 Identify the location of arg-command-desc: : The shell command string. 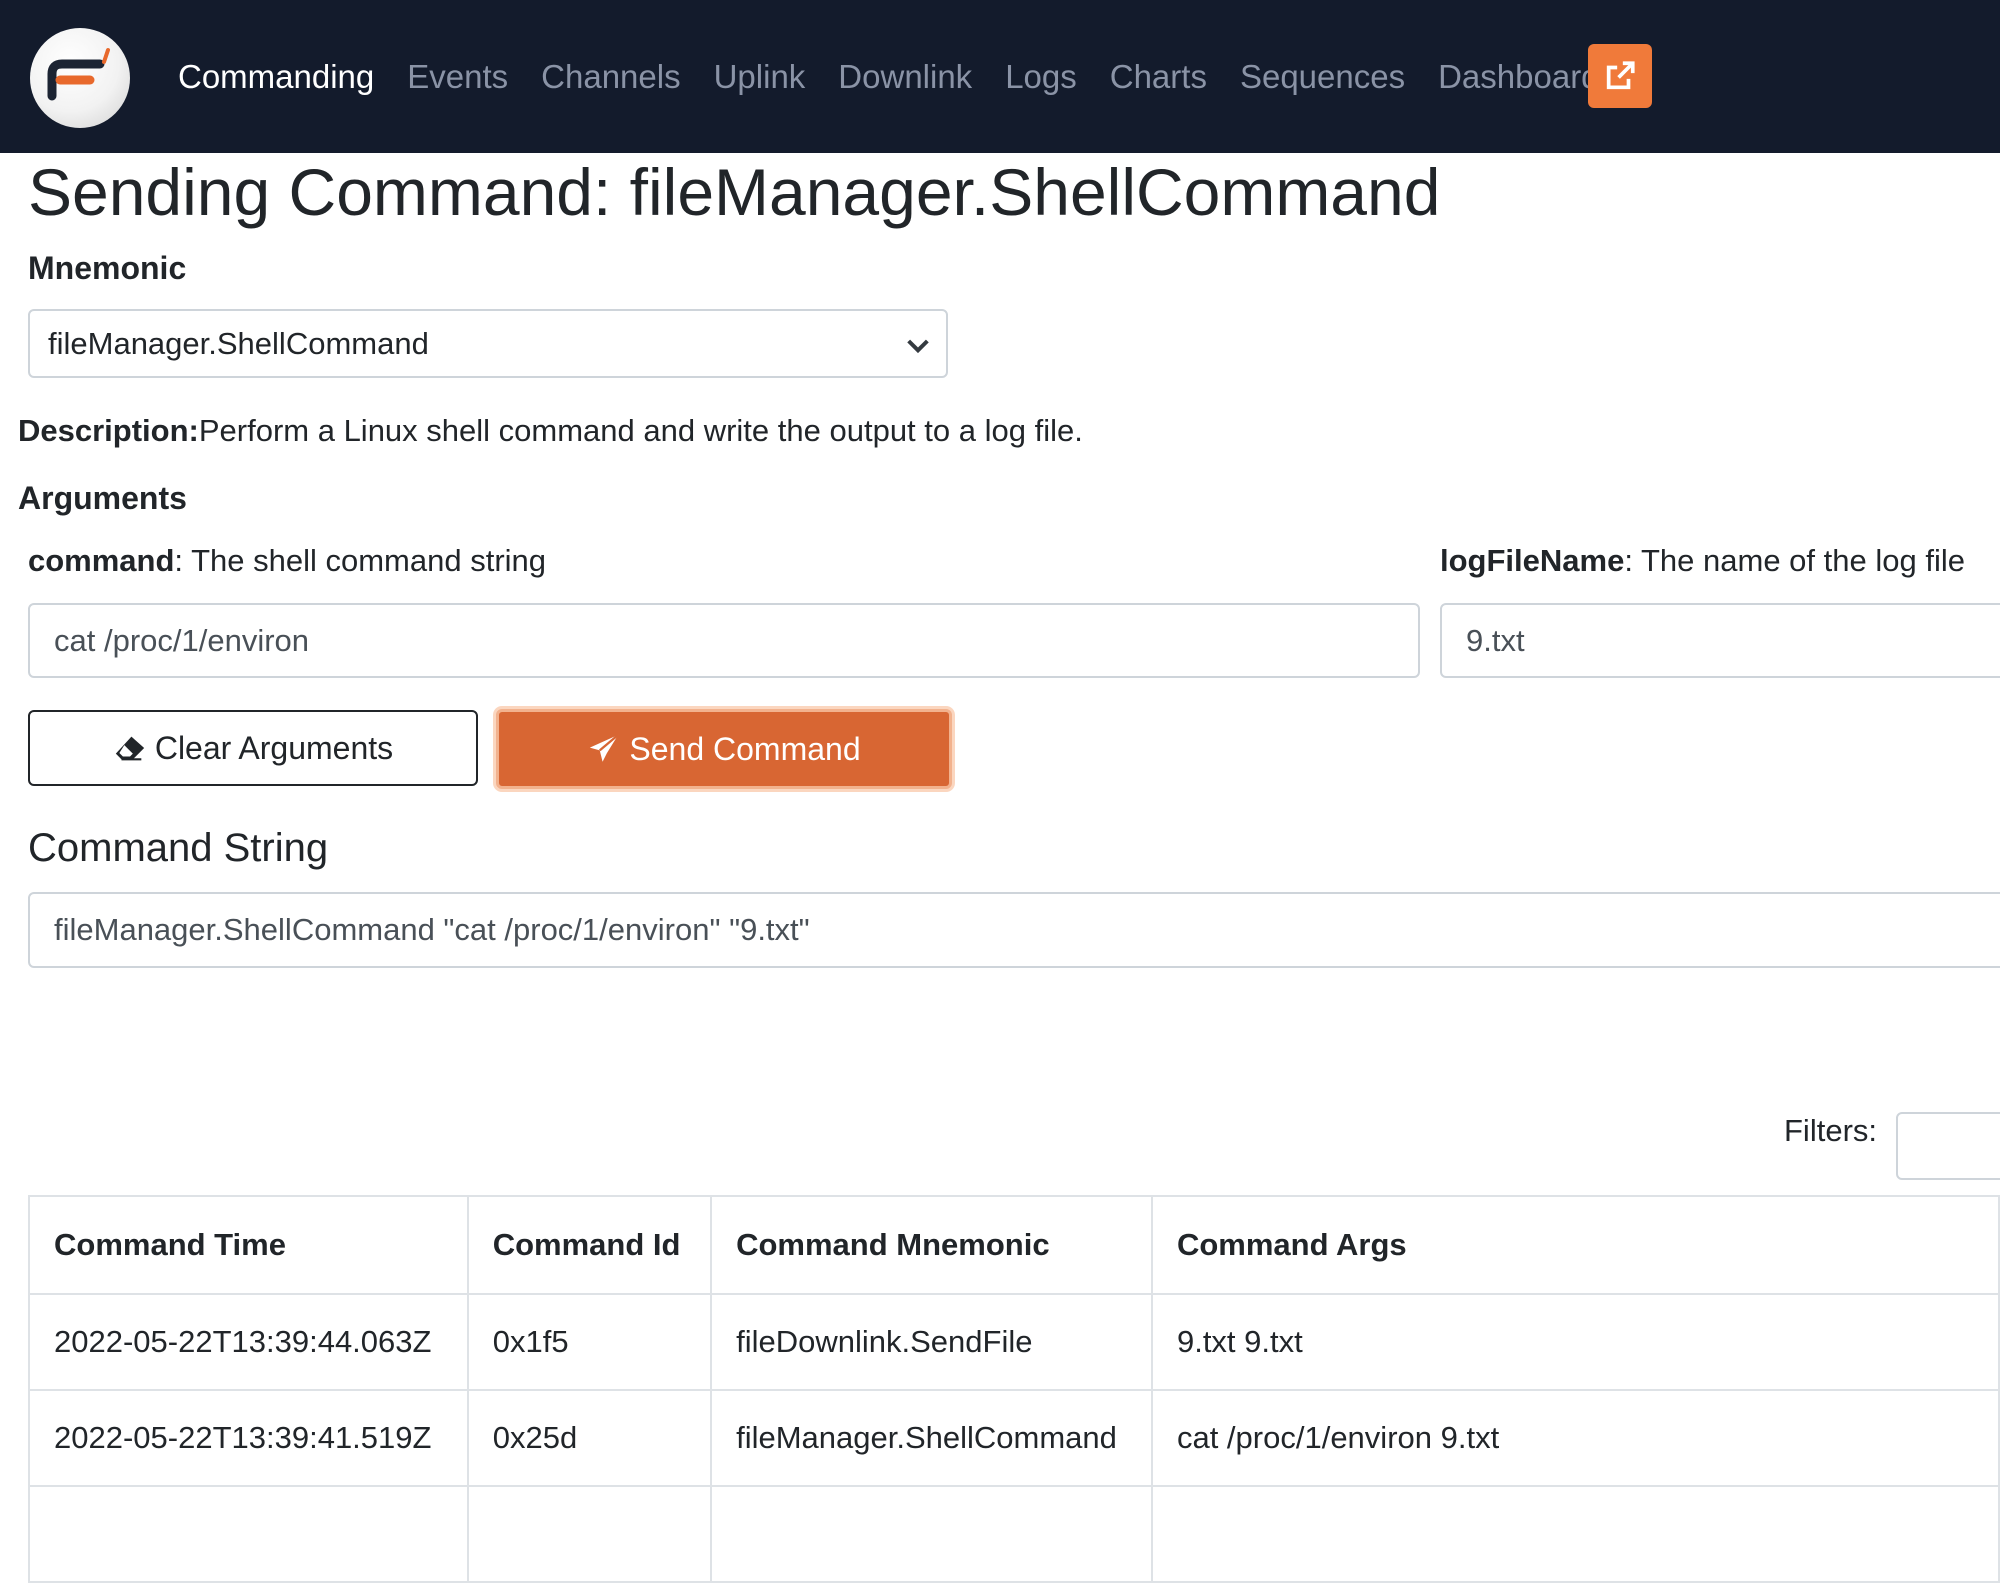
(360, 560).